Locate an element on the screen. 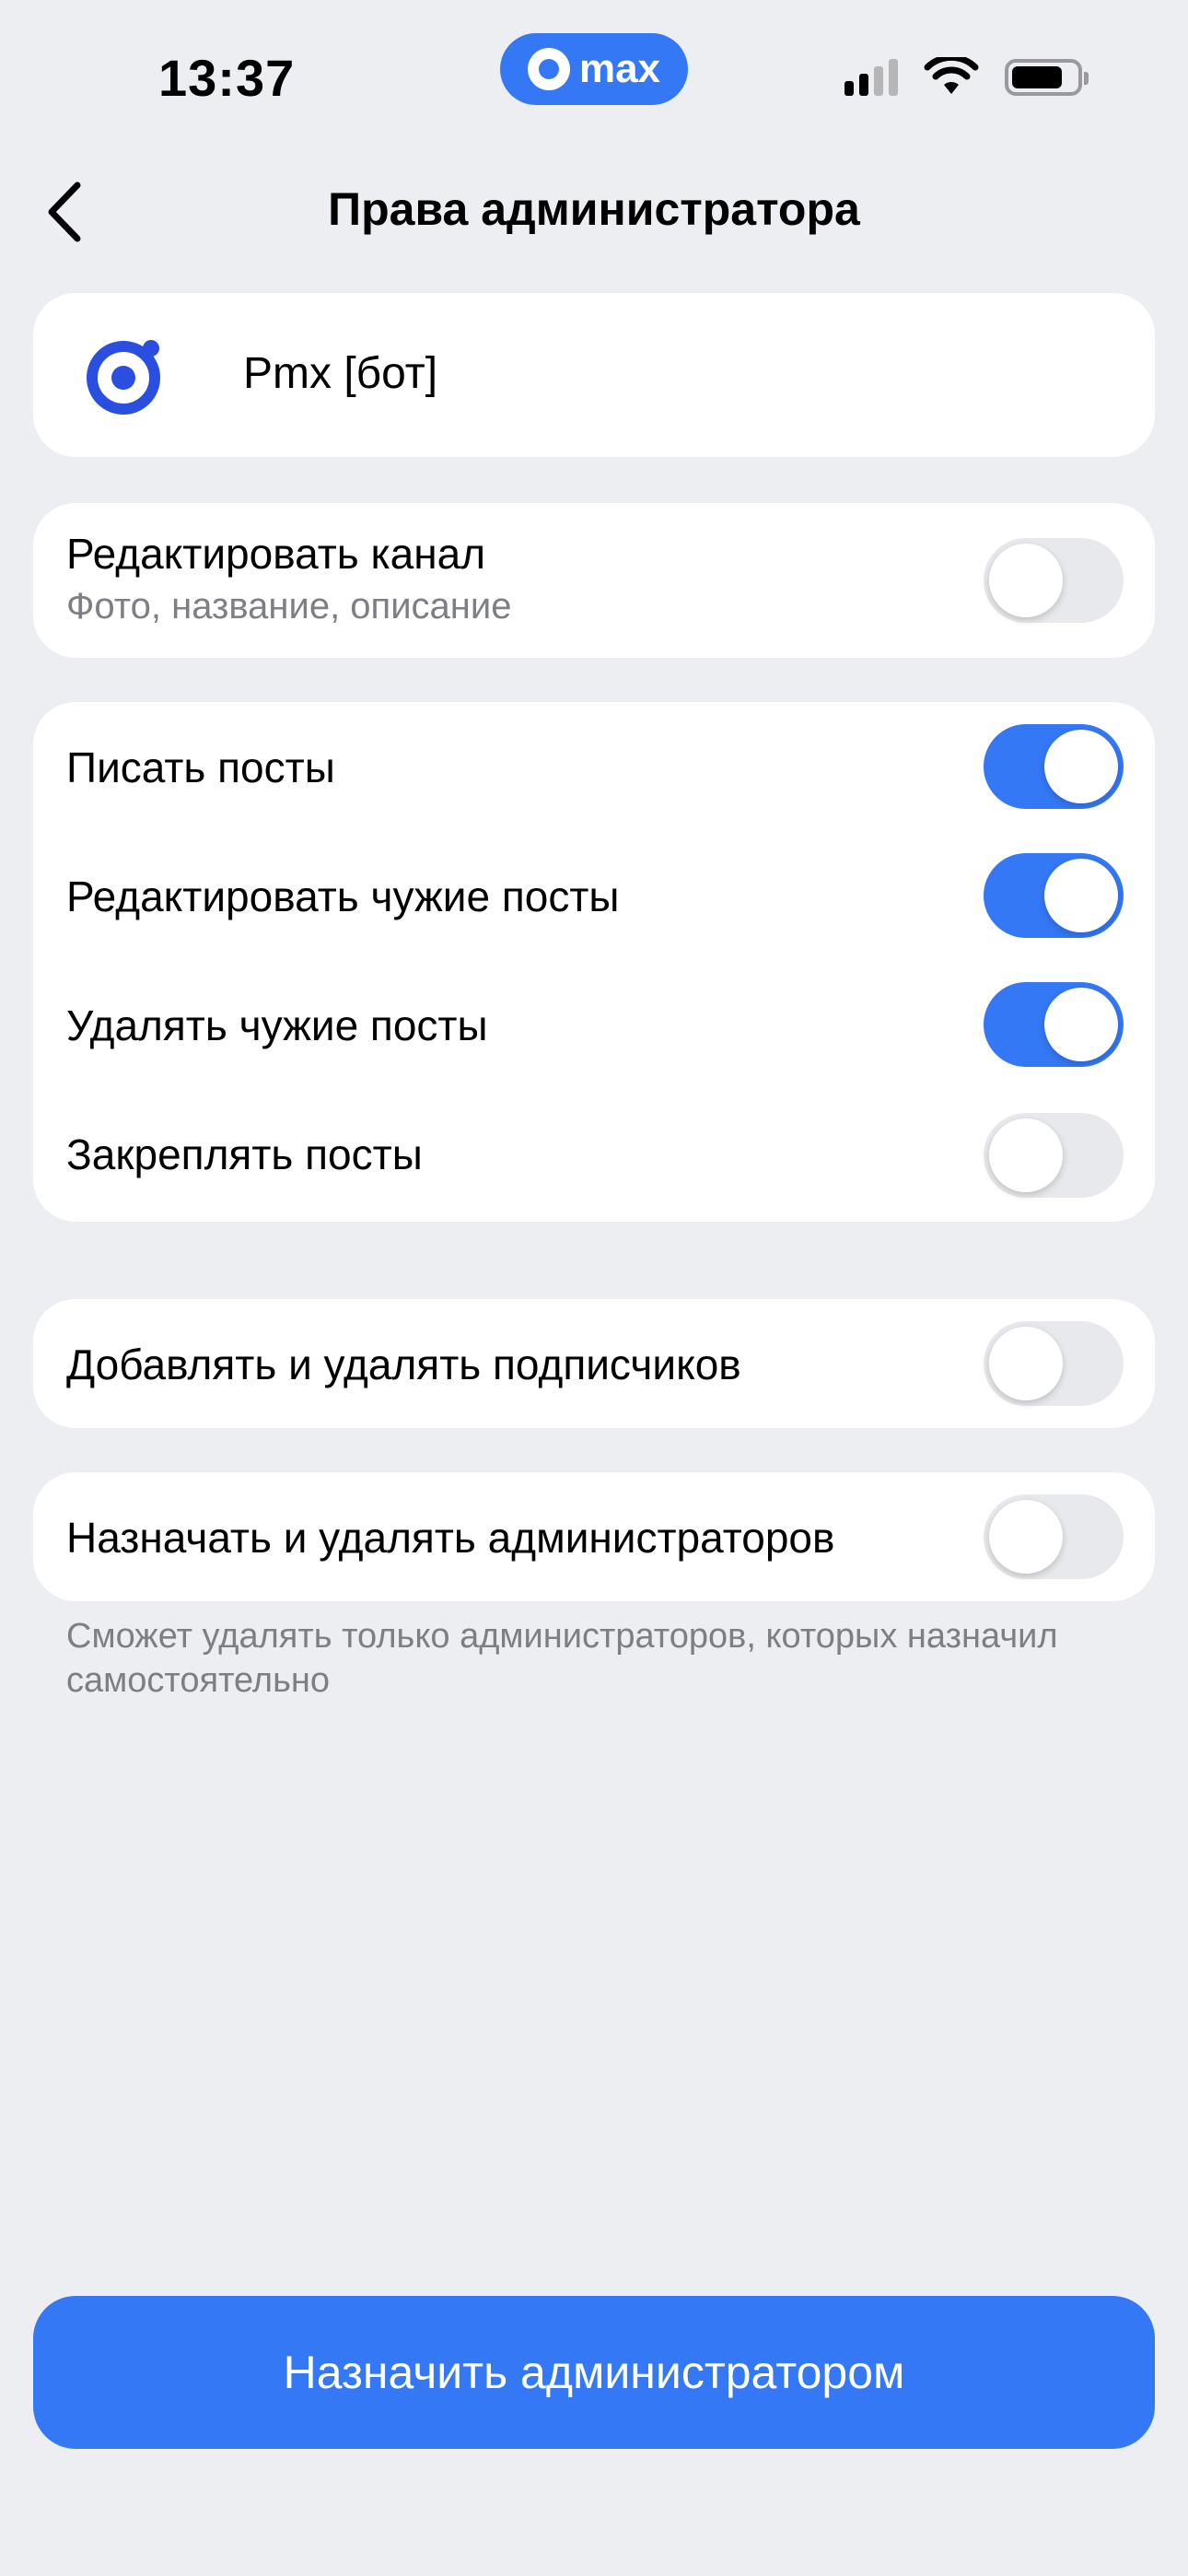 Image resolution: width=1188 pixels, height=2576 pixels. wifi-icon is located at coordinates (951, 75).